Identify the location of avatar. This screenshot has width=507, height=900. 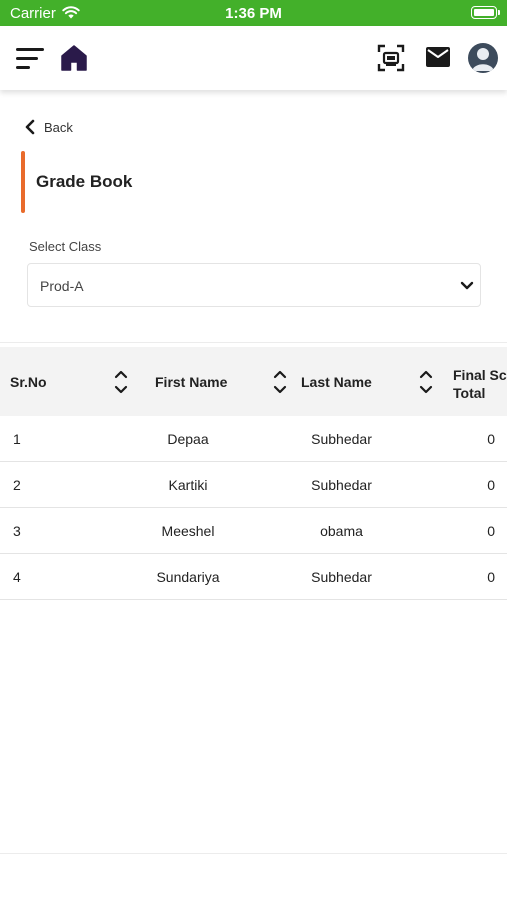
(483, 58).